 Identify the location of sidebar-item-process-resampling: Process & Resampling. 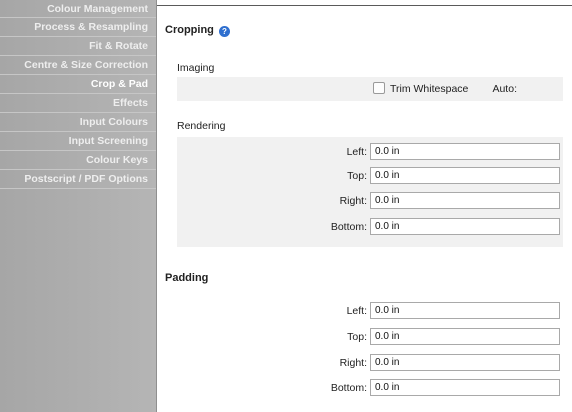
(78, 27).